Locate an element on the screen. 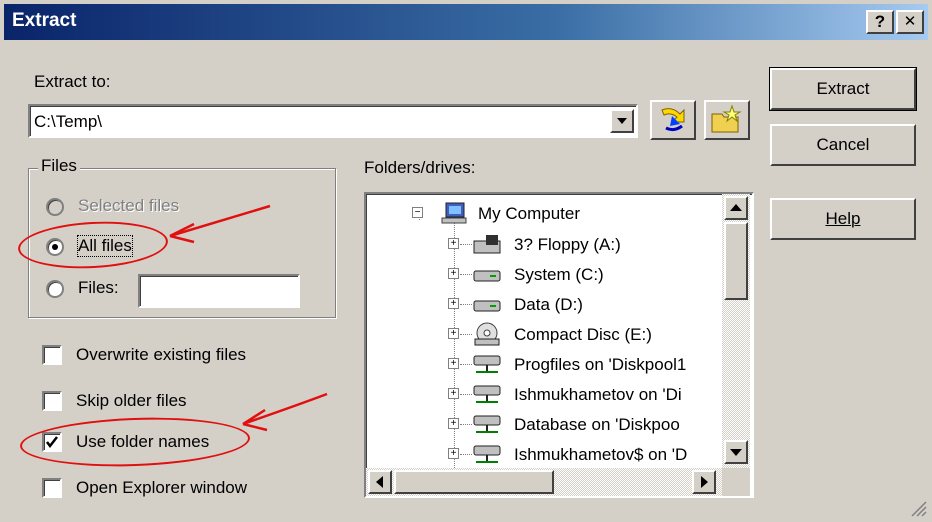  open-explorer-label: Open Explorer window is located at coordinates (162, 487).